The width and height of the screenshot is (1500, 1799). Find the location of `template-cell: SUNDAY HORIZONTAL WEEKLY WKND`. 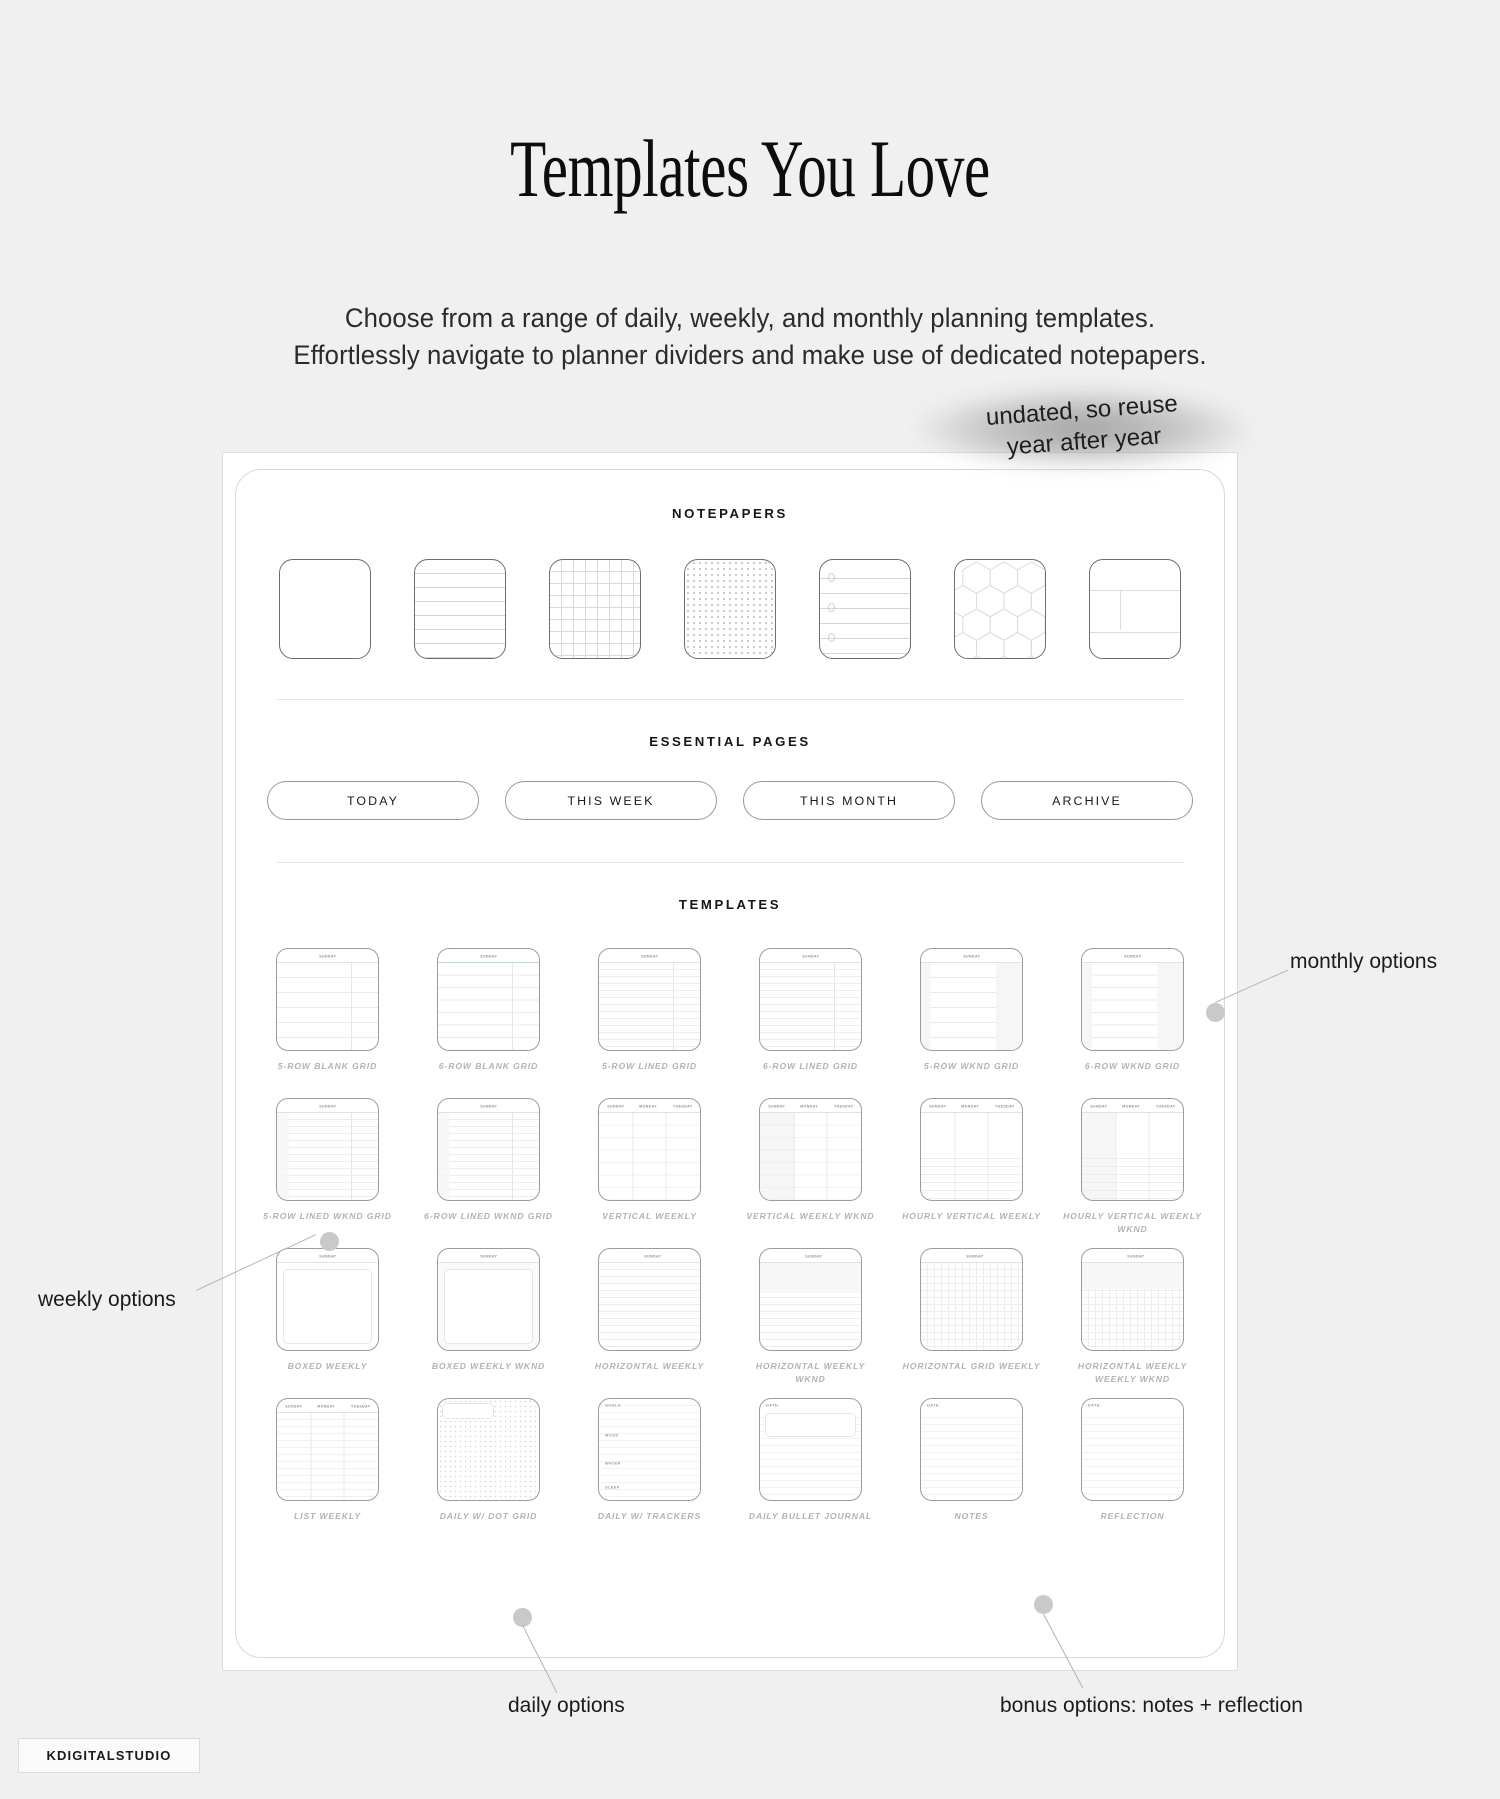

template-cell: SUNDAY HORIZONTAL WEEKLY WKND is located at coordinates (810, 1317).